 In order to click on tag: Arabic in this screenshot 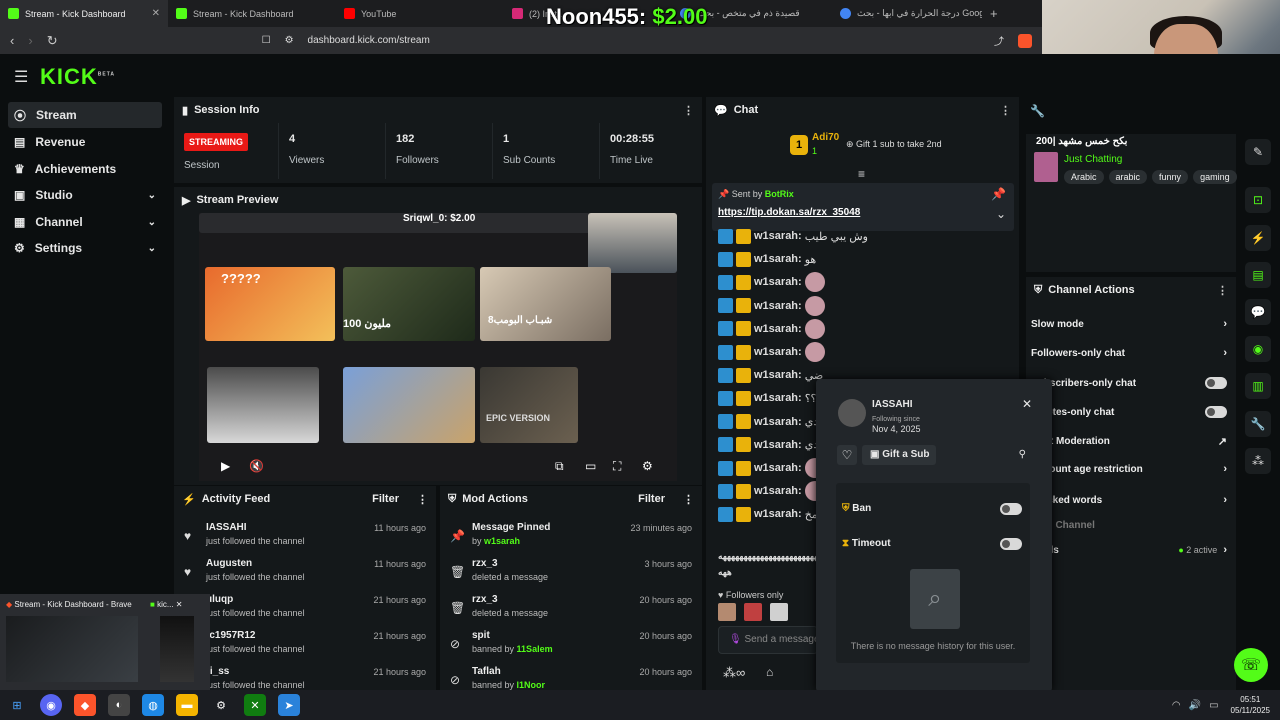, I will do `click(1084, 177)`.